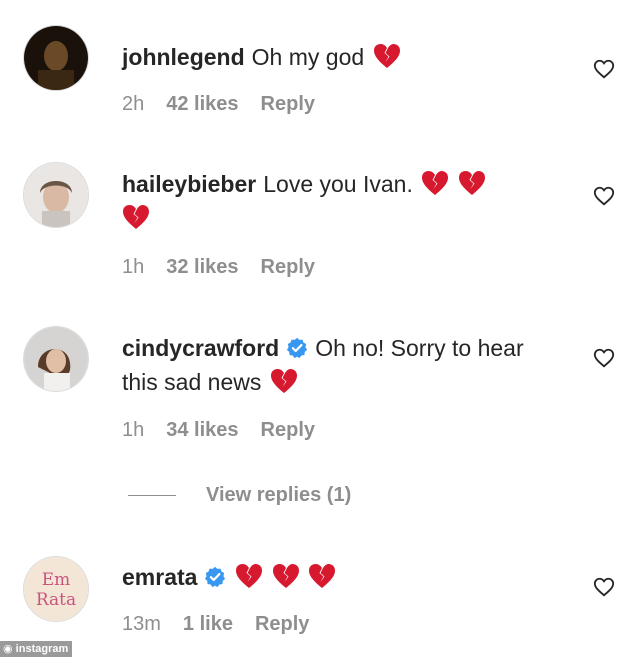 The image size is (634, 657). I want to click on avatar-johnlegend, so click(56, 58).